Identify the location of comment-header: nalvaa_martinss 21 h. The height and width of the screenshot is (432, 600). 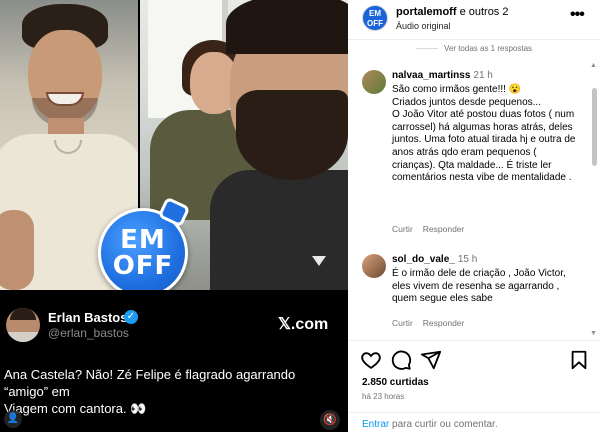
(442, 75).